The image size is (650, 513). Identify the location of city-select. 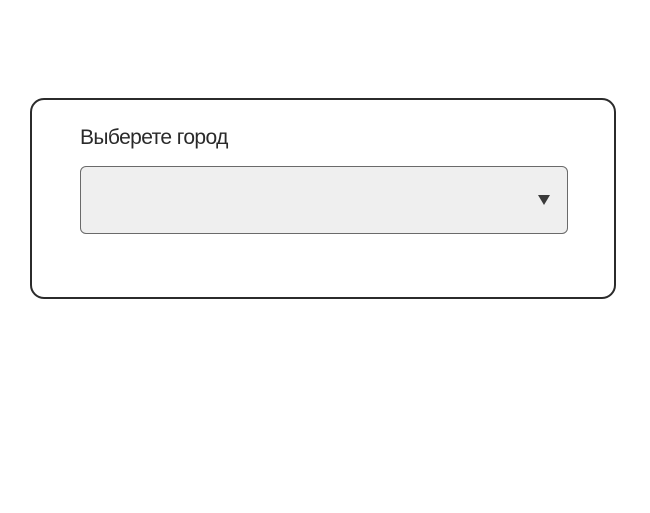
(324, 200).